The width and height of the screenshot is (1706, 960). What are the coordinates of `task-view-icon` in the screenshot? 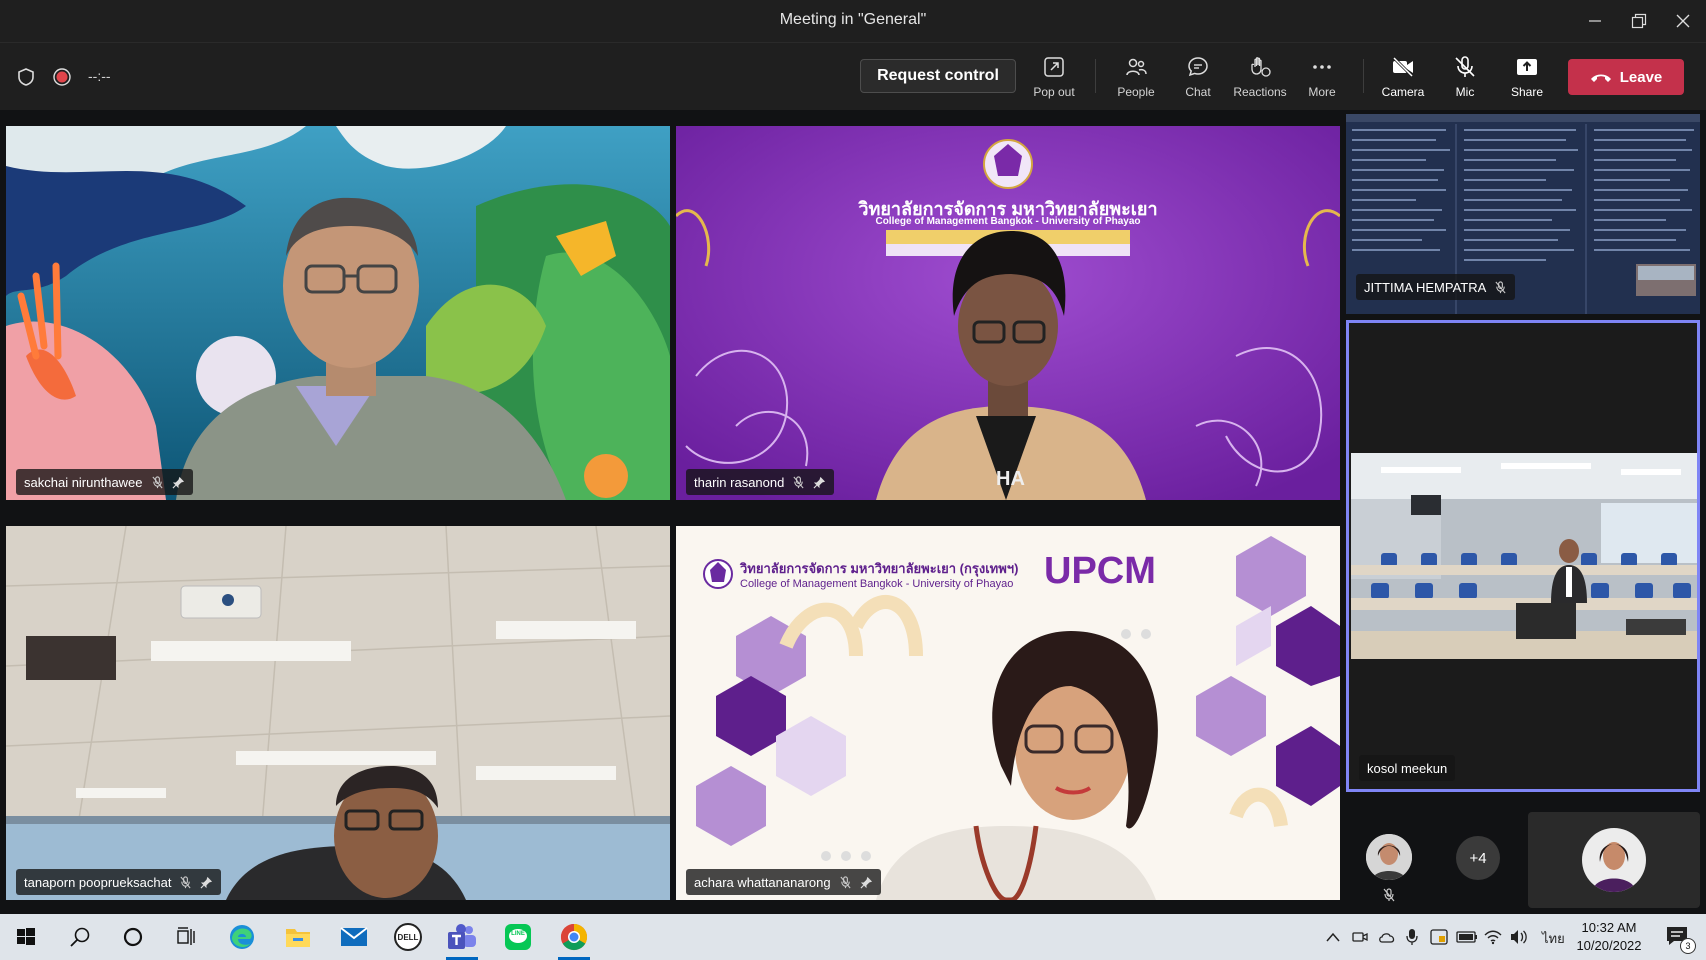 It's located at (186, 936).